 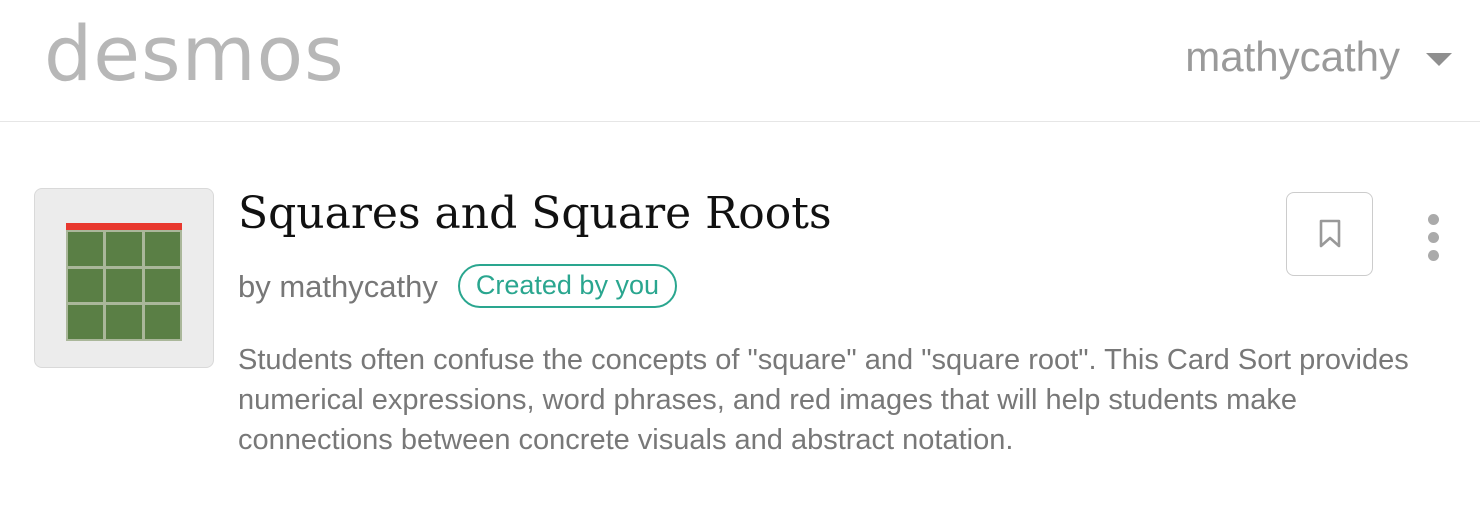 What do you see at coordinates (567, 286) in the screenshot?
I see `created-by-you-badge: Created by you` at bounding box center [567, 286].